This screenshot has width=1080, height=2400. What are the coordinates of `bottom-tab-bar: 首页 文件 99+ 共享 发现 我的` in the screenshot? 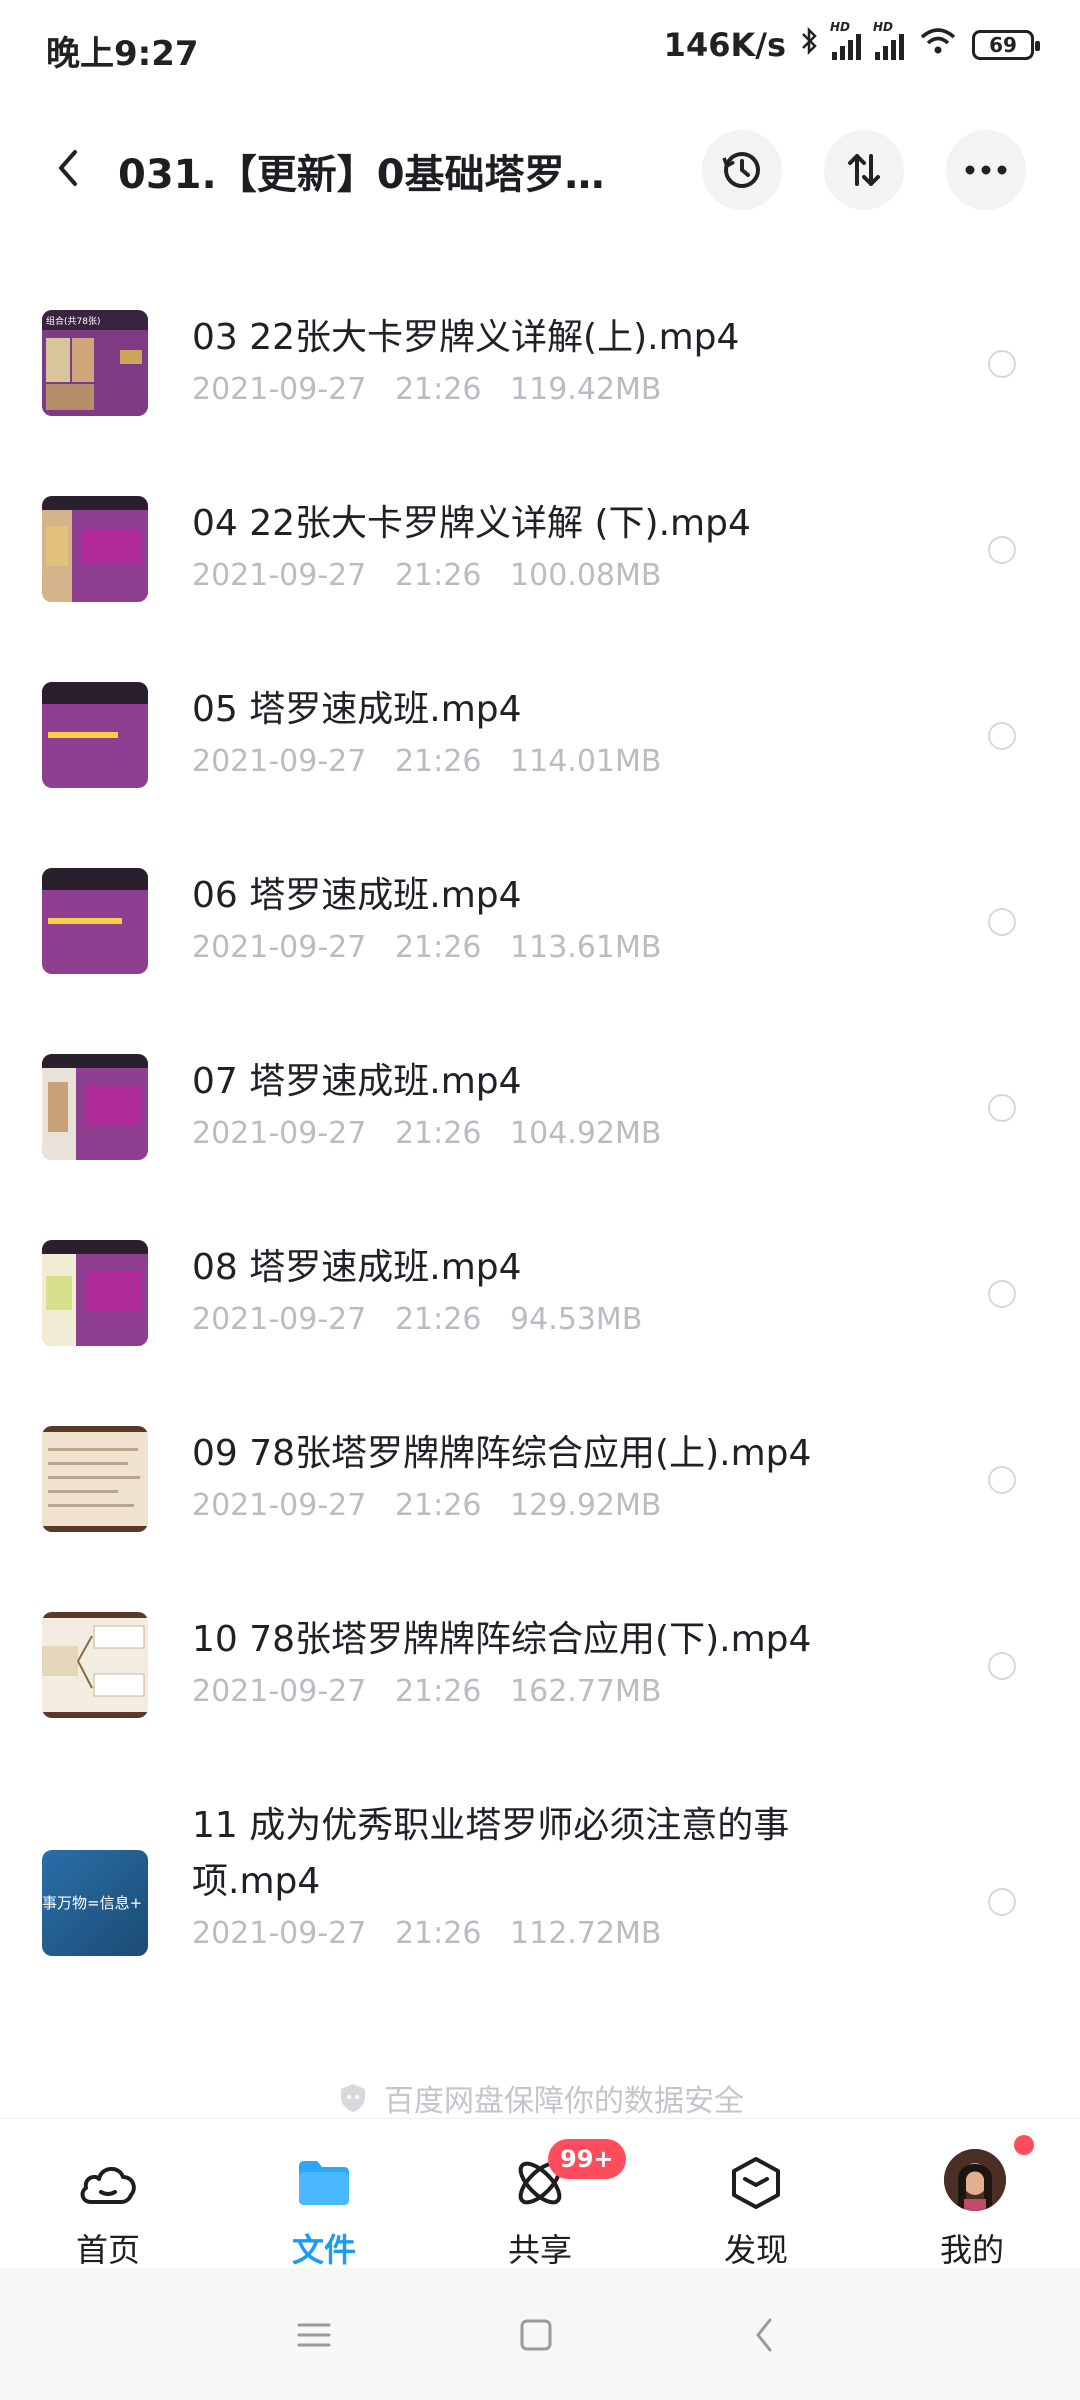 It's located at (540, 2193).